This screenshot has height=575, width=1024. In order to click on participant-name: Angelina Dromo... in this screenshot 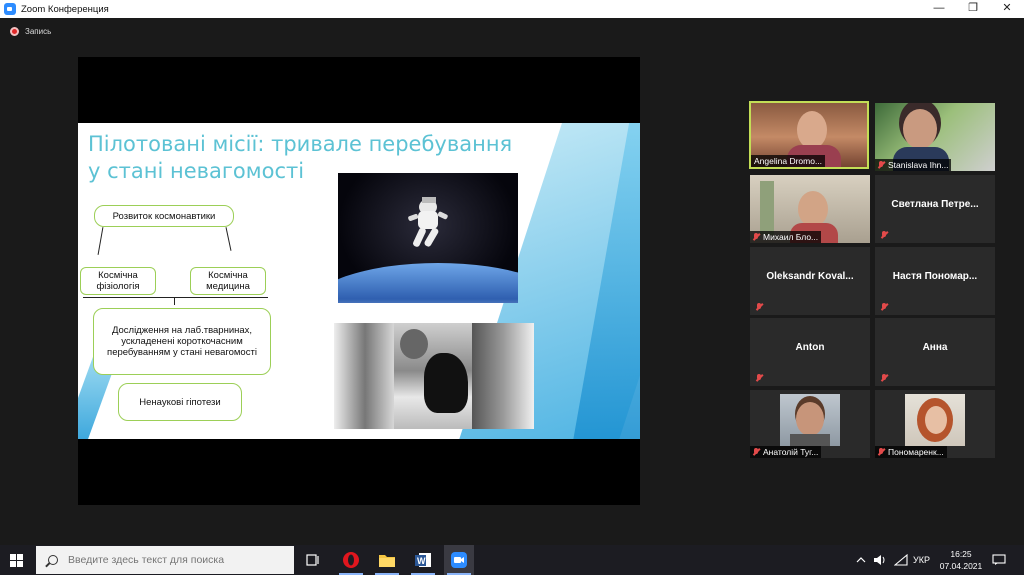, I will do `click(788, 161)`.